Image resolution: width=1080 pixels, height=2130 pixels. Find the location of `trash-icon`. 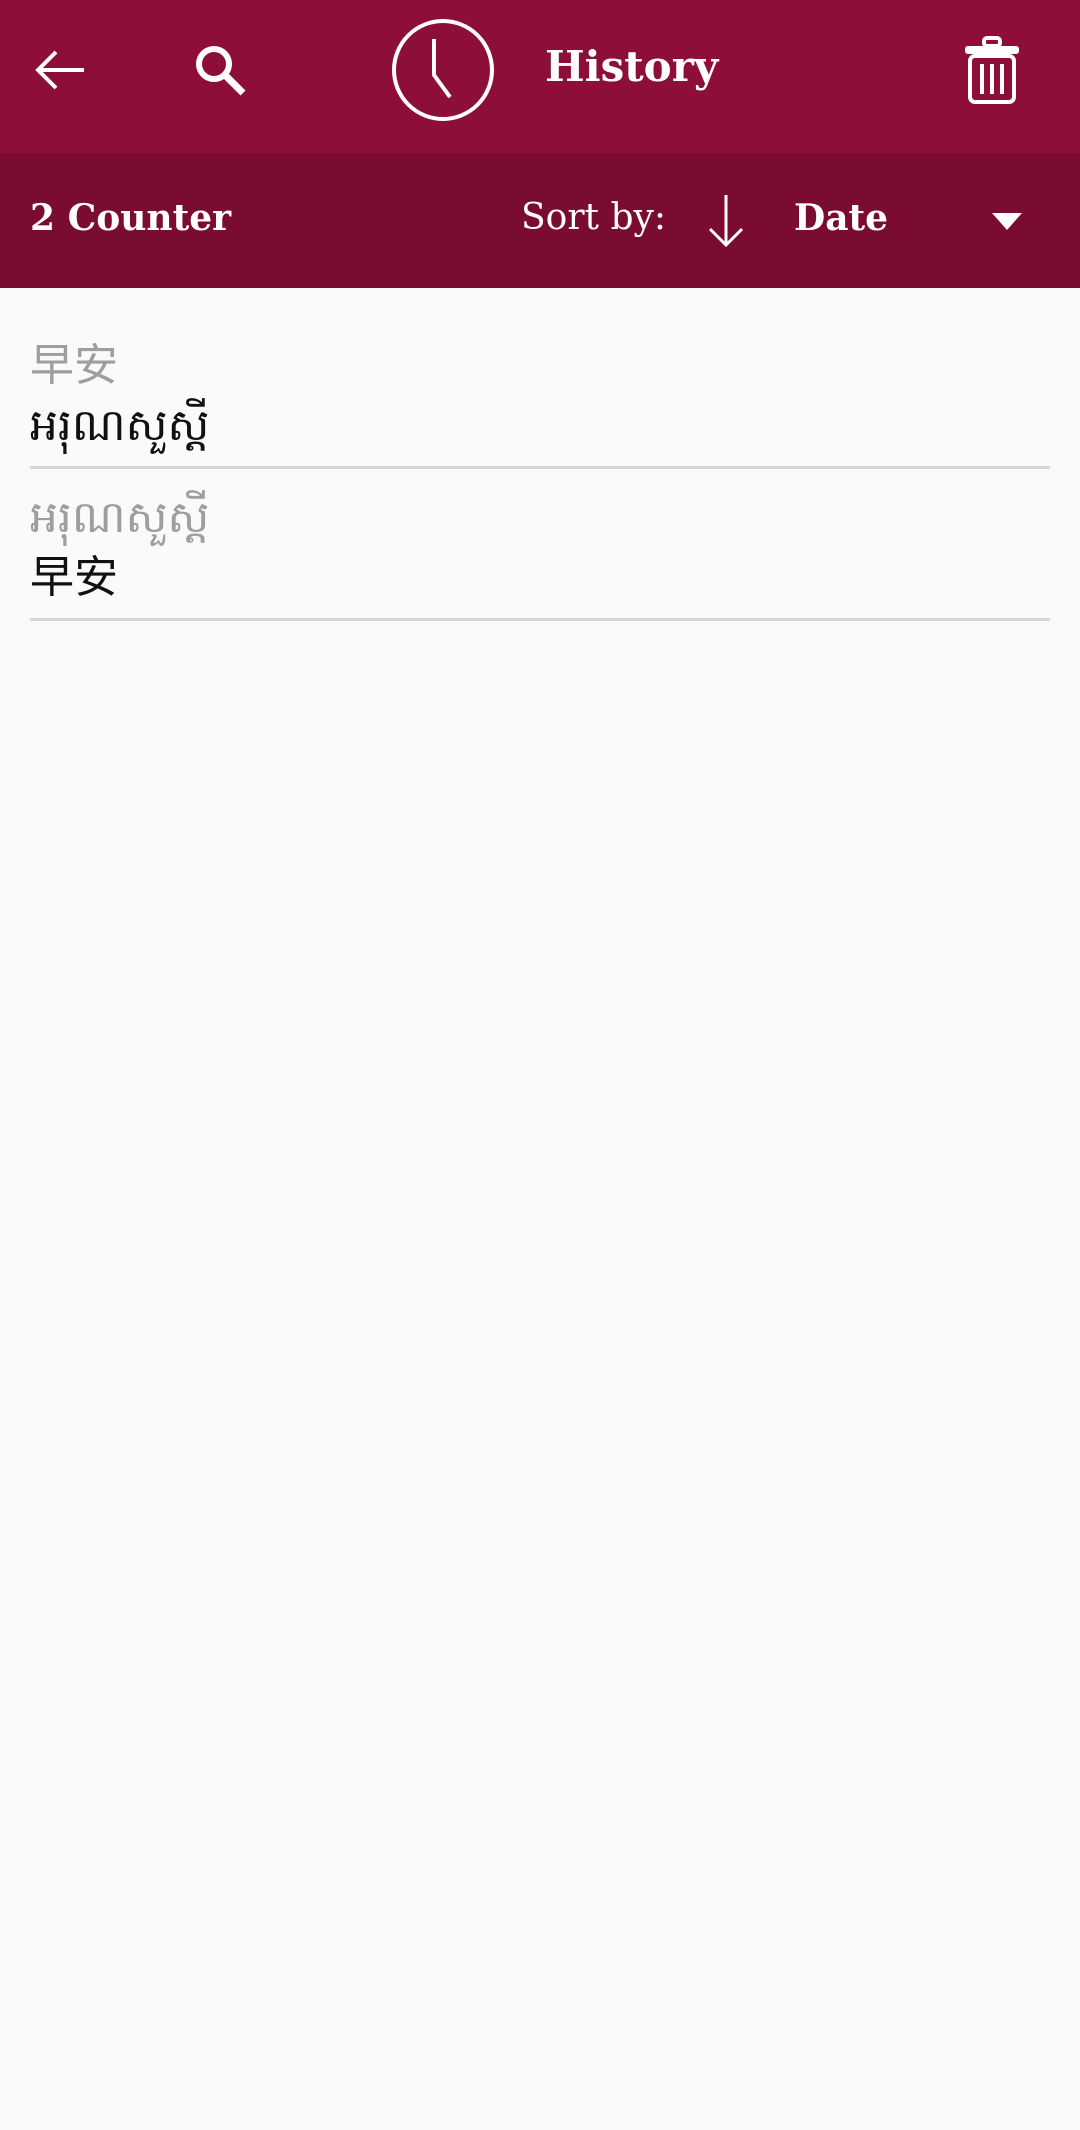

trash-icon is located at coordinates (992, 71).